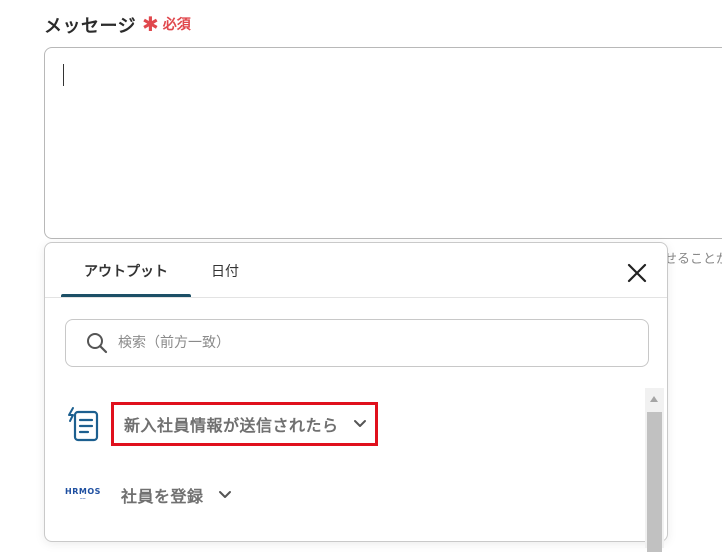  I want to click on output-group-register: HRMOS ━━ 社員を登録, so click(148, 495).